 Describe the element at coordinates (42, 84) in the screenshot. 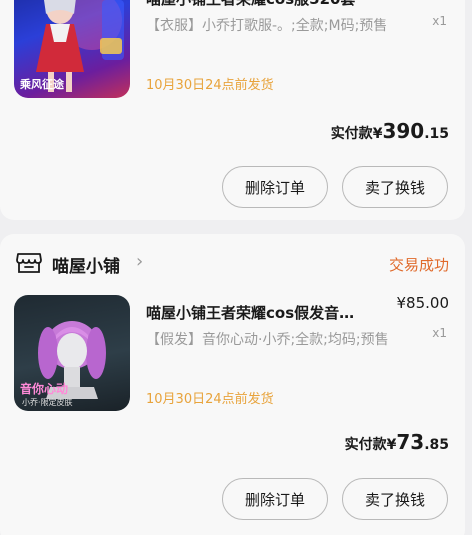

I see `product-image-caption: 乘风征途` at that location.